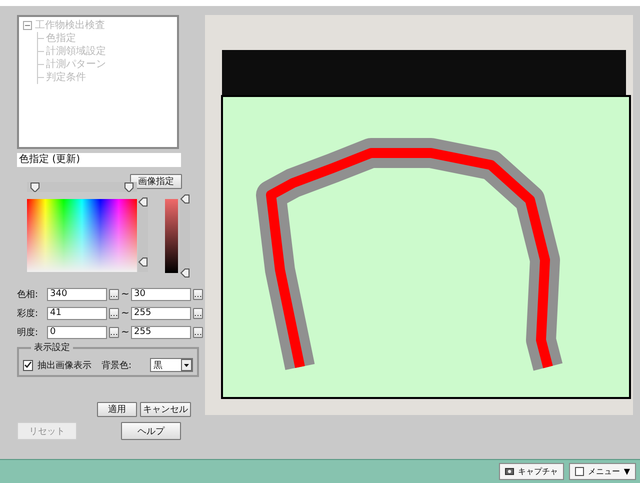 This screenshot has width=640, height=483. I want to click on selection-label: 色指定 (更新), so click(99, 160).